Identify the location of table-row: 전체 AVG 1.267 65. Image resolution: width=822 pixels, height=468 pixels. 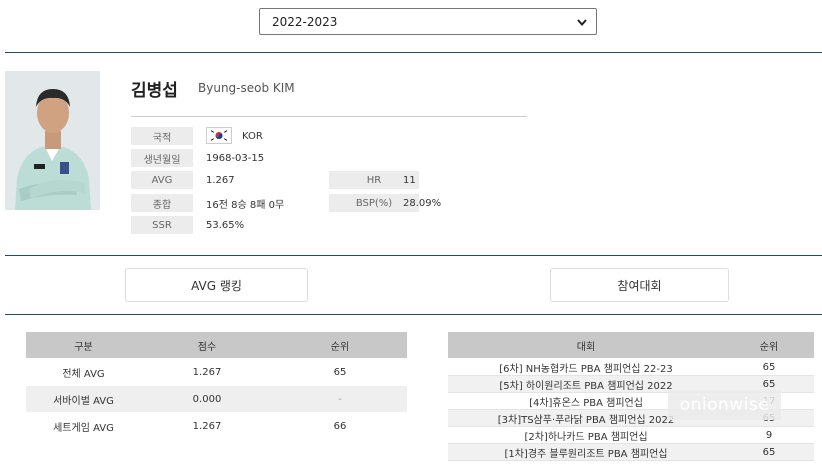
(216, 372).